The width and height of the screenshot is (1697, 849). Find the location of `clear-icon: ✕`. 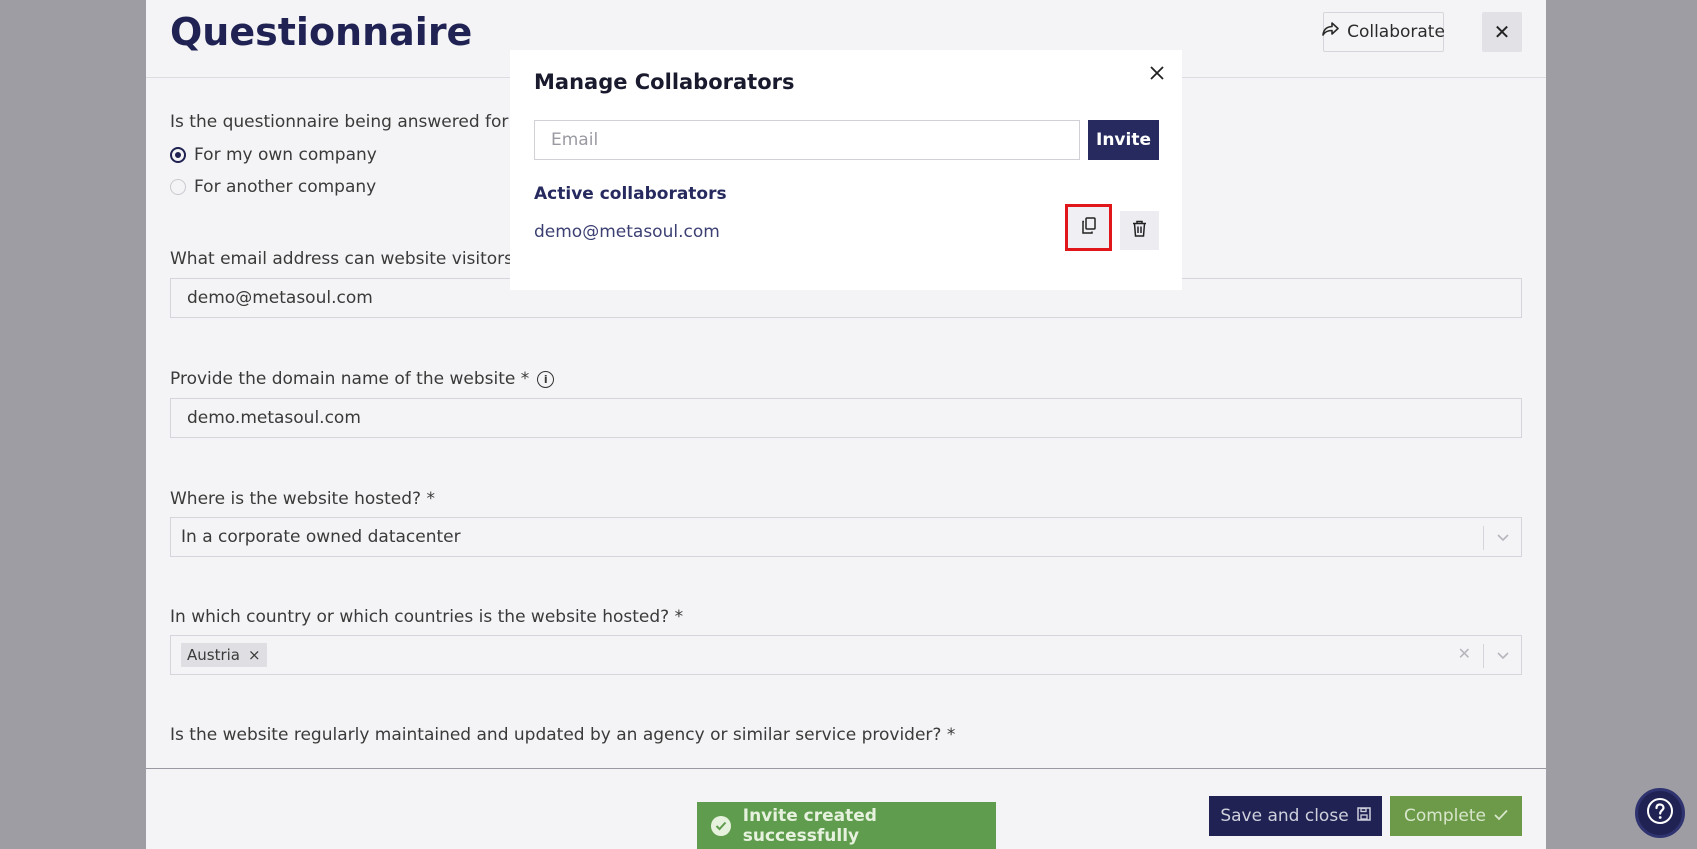

clear-icon: ✕ is located at coordinates (1464, 653).